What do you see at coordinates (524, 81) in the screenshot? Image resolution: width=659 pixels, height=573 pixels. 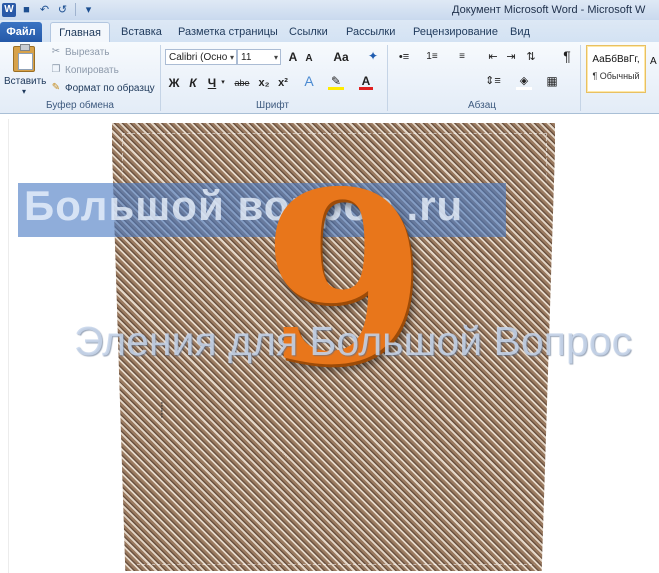 I see `shading-icon: ◈` at bounding box center [524, 81].